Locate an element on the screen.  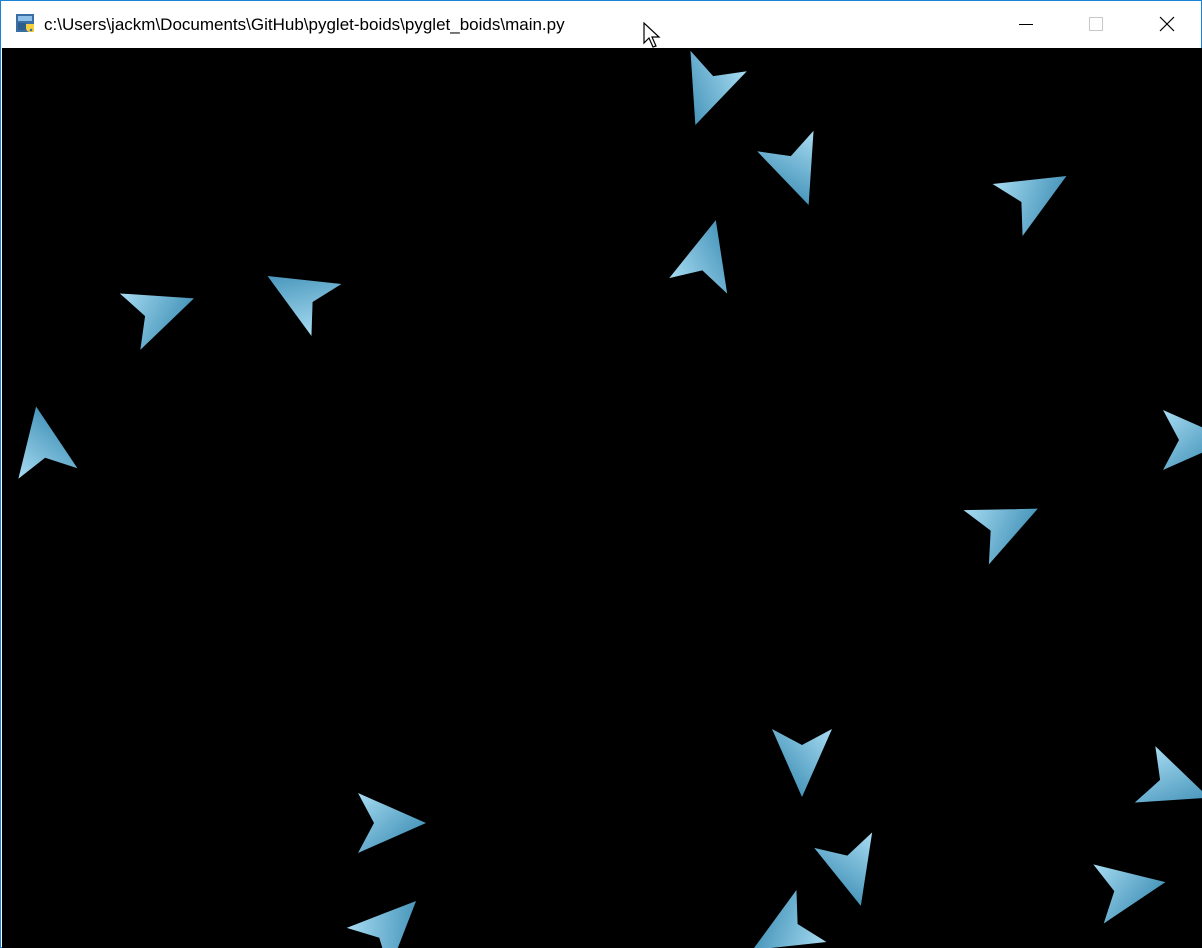
close-button is located at coordinates (1166, 24).